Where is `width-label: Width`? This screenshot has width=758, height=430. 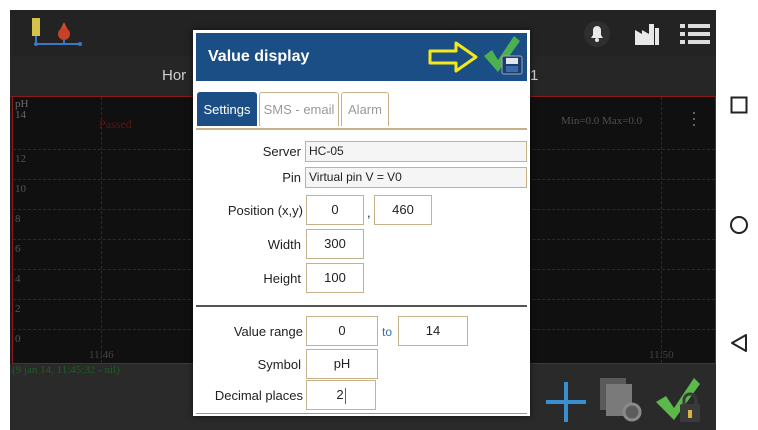
width-label: Width is located at coordinates (284, 244).